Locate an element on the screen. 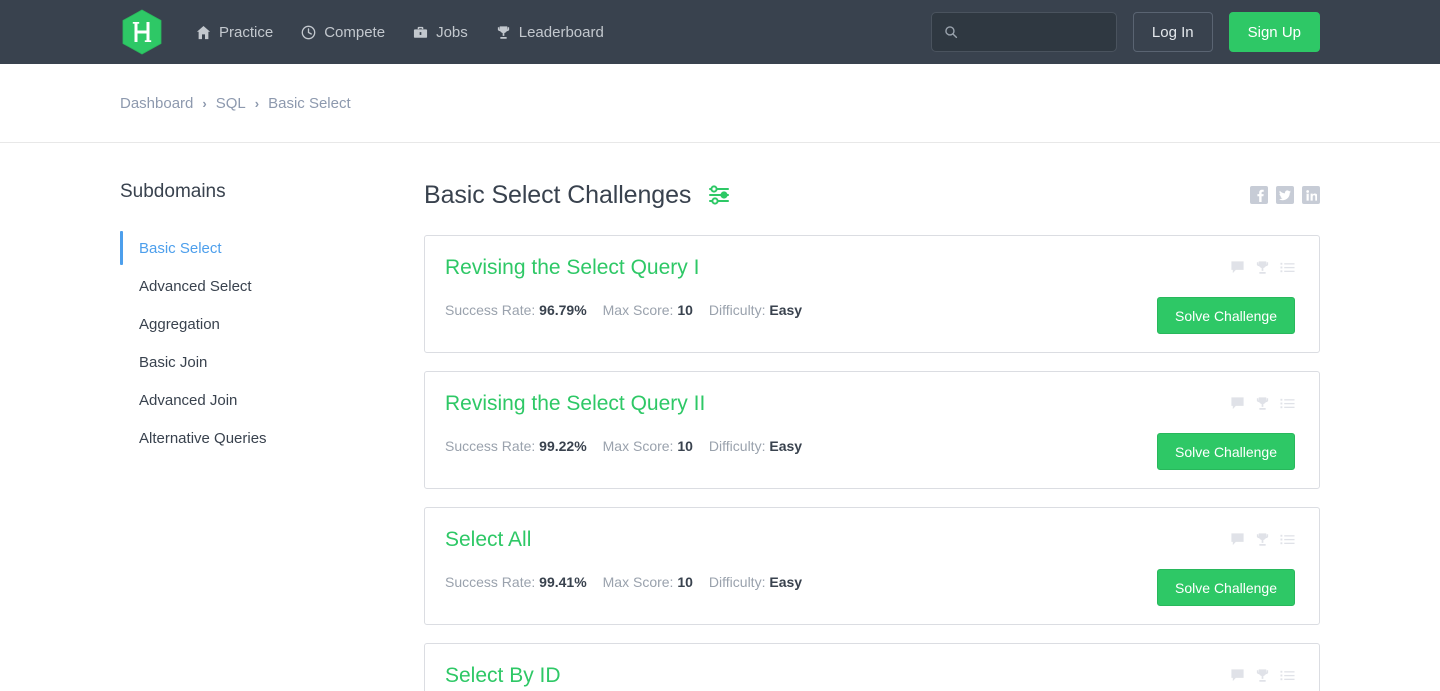 The image size is (1440, 691). success-rate-value: 96.79% is located at coordinates (563, 310).